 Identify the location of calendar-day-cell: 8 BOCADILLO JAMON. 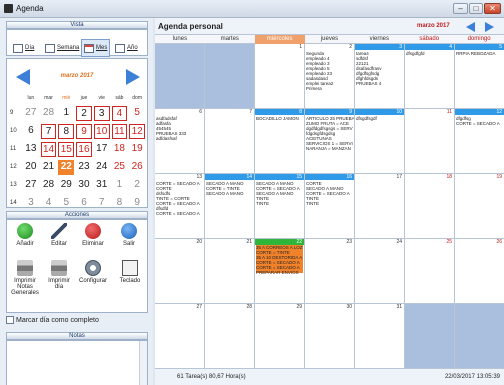
(279, 141).